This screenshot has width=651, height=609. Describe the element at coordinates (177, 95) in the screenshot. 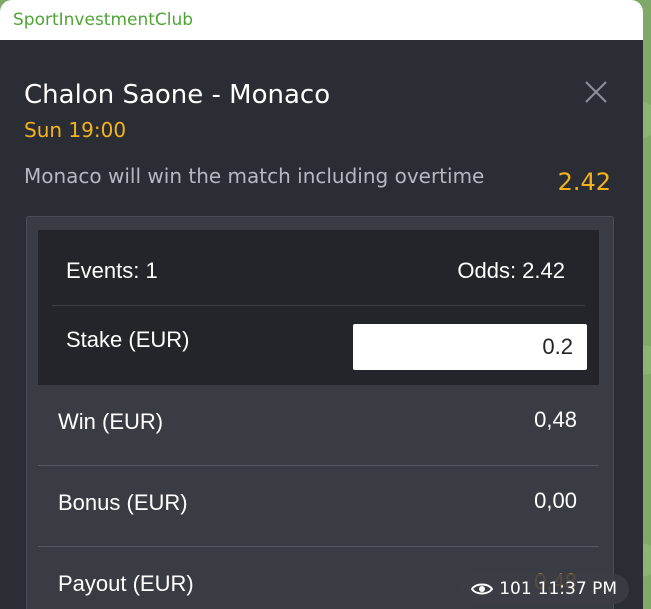

I see `match-title: Chalon Saone - Monaco` at that location.